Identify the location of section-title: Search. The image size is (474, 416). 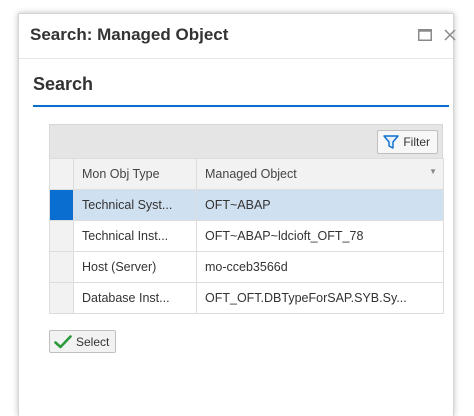
(63, 84).